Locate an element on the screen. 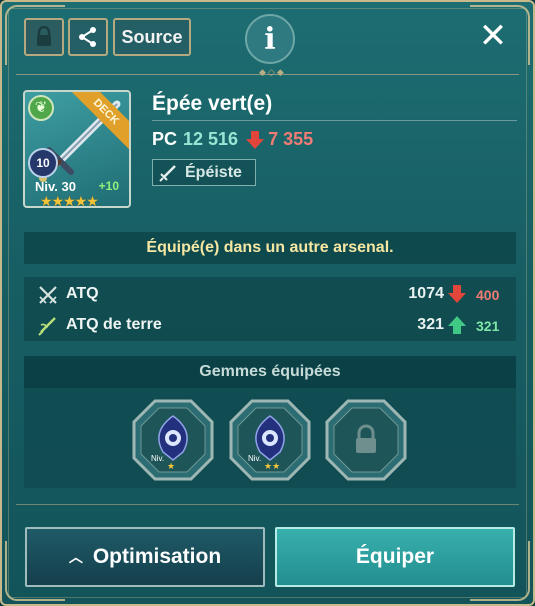  gem-slot-3-locked is located at coordinates (366, 440).